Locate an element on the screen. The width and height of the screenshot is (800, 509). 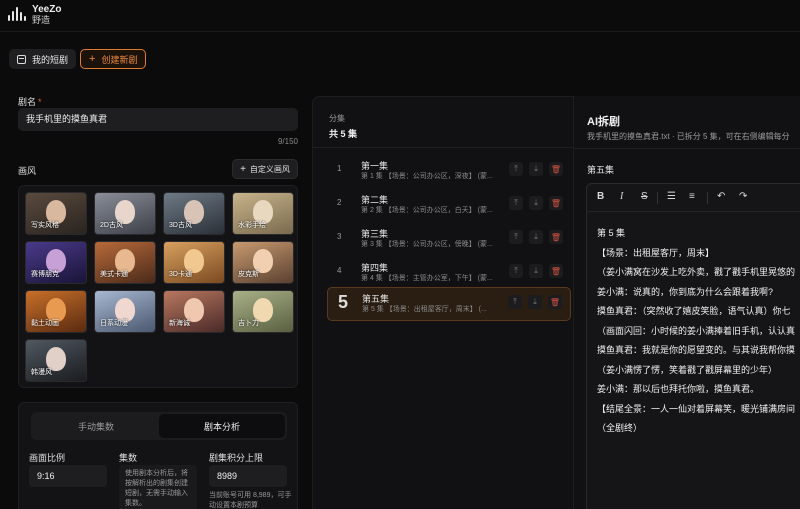
episode-item: 2 第二集第 2 集 【场景：公司办公区，白天】 (蒙... ⤒ ⤓ 🗑 is located at coordinates (449, 204).